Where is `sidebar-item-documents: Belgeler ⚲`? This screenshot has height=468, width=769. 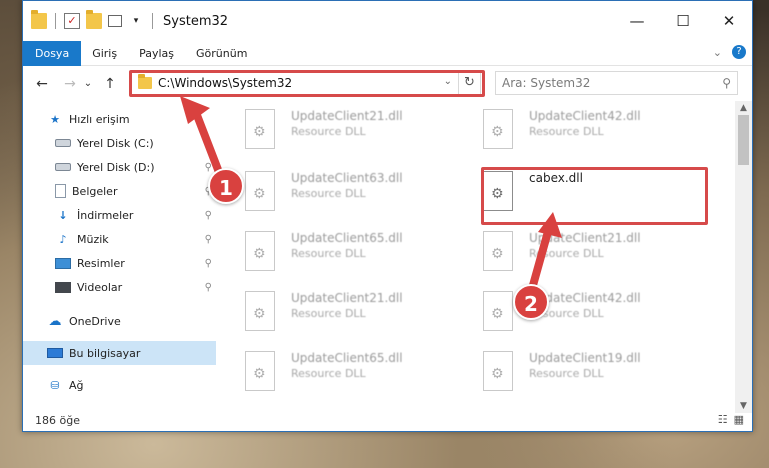 sidebar-item-documents: Belgeler ⚲ is located at coordinates (119, 191).